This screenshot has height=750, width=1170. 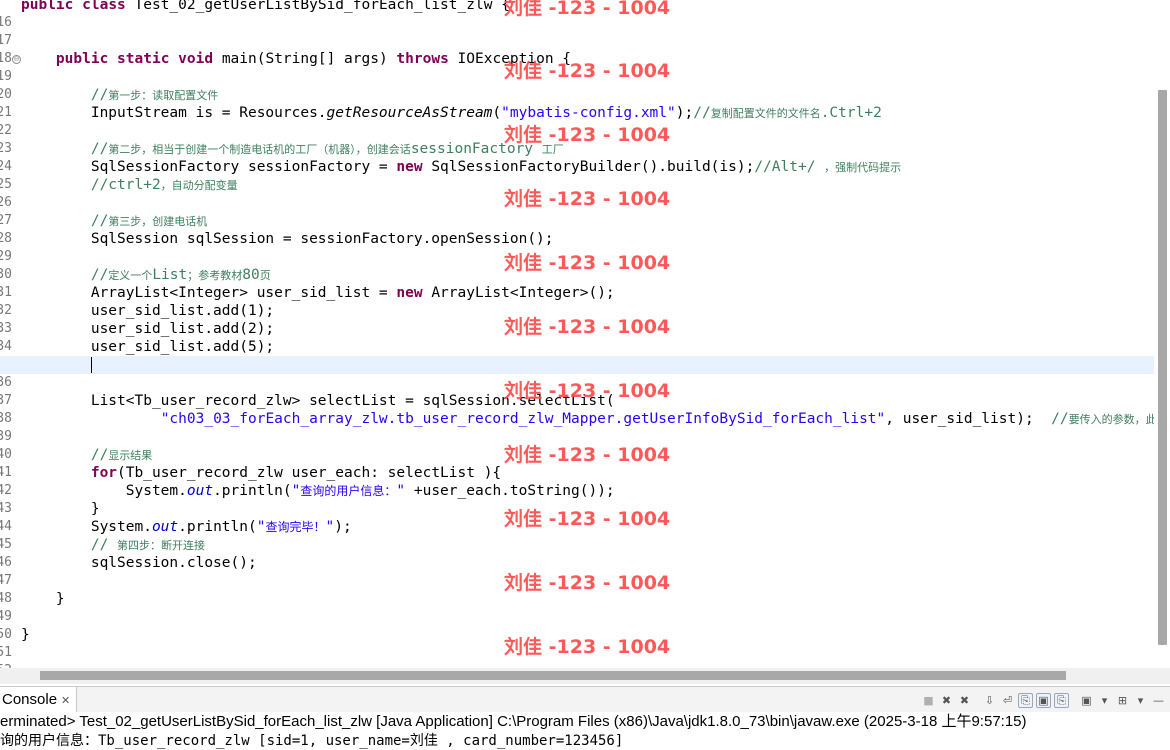 What do you see at coordinates (577, 373) in the screenshot?
I see `current-code-line: 36` at bounding box center [577, 373].